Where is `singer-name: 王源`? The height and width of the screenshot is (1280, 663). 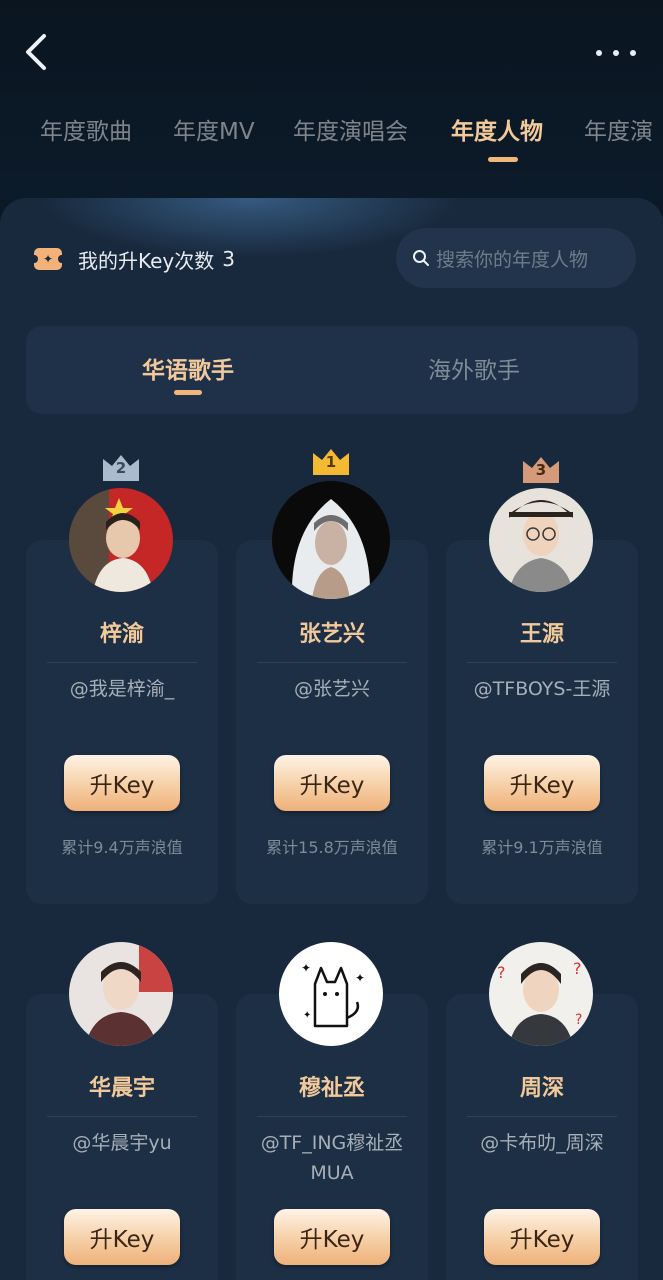
singer-name: 王源 is located at coordinates (541, 634).